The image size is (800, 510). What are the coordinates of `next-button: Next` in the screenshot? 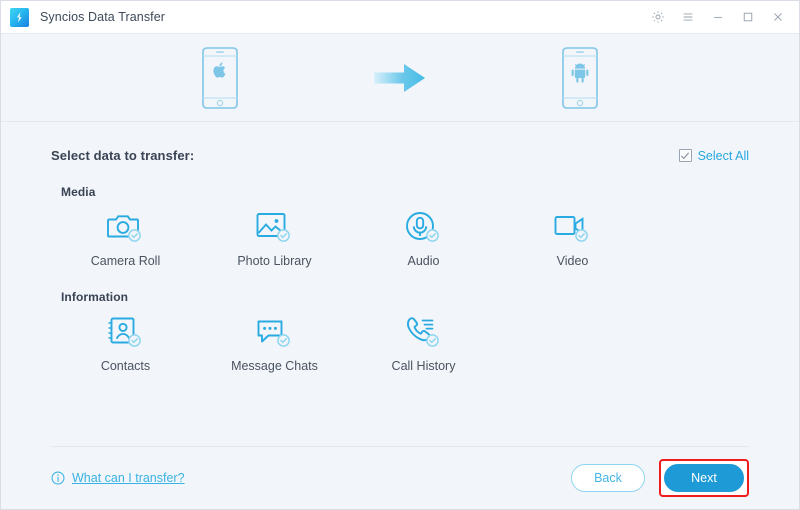 It's located at (704, 478).